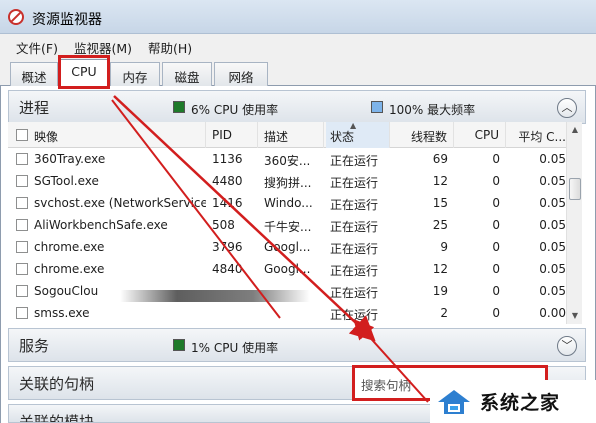  I want to click on services-title: 服务, so click(34, 346).